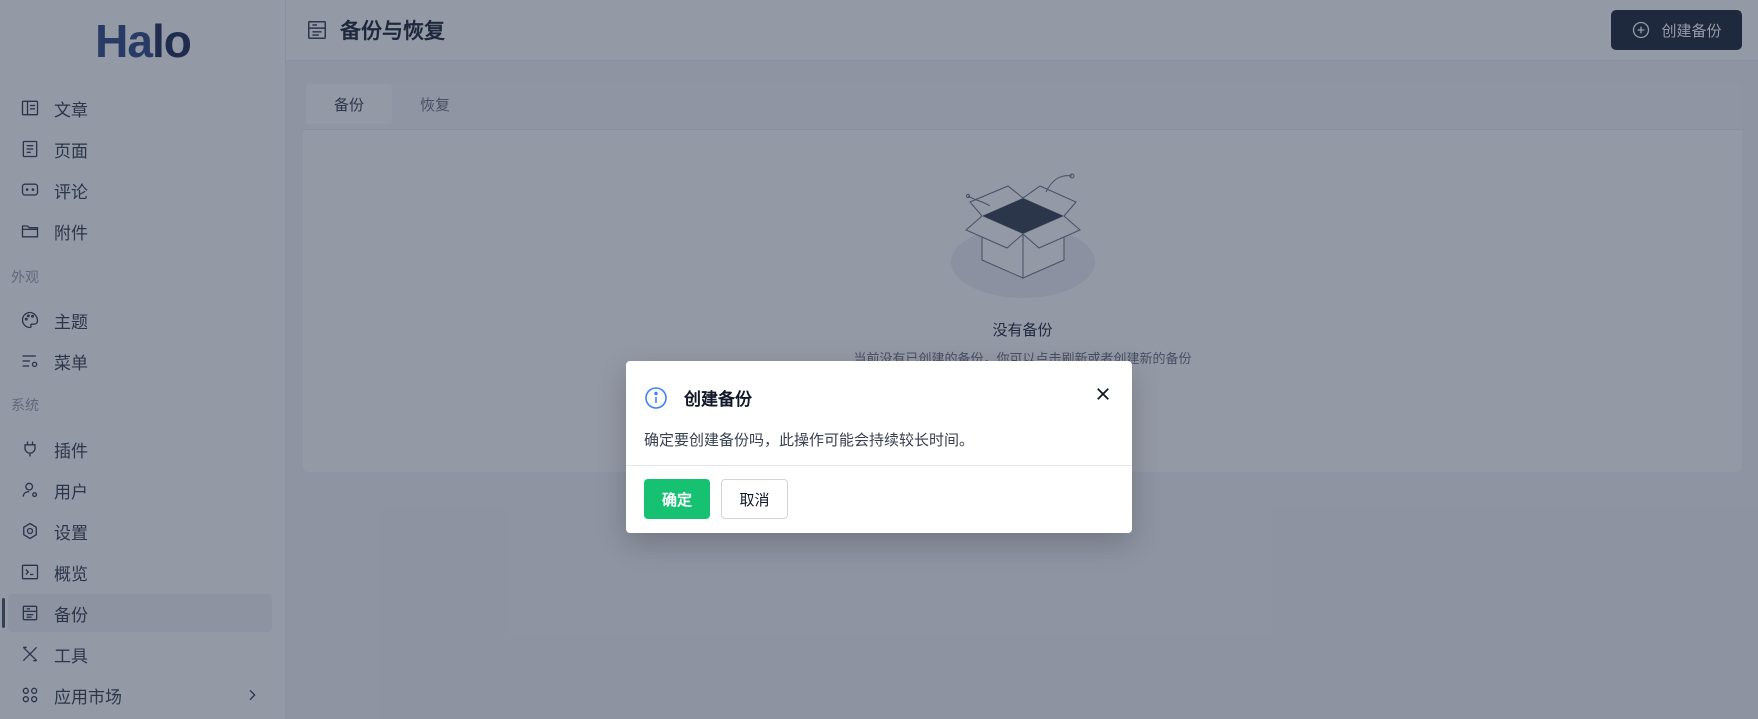 The width and height of the screenshot is (1758, 719). What do you see at coordinates (1103, 394) in the screenshot?
I see `close-icon` at bounding box center [1103, 394].